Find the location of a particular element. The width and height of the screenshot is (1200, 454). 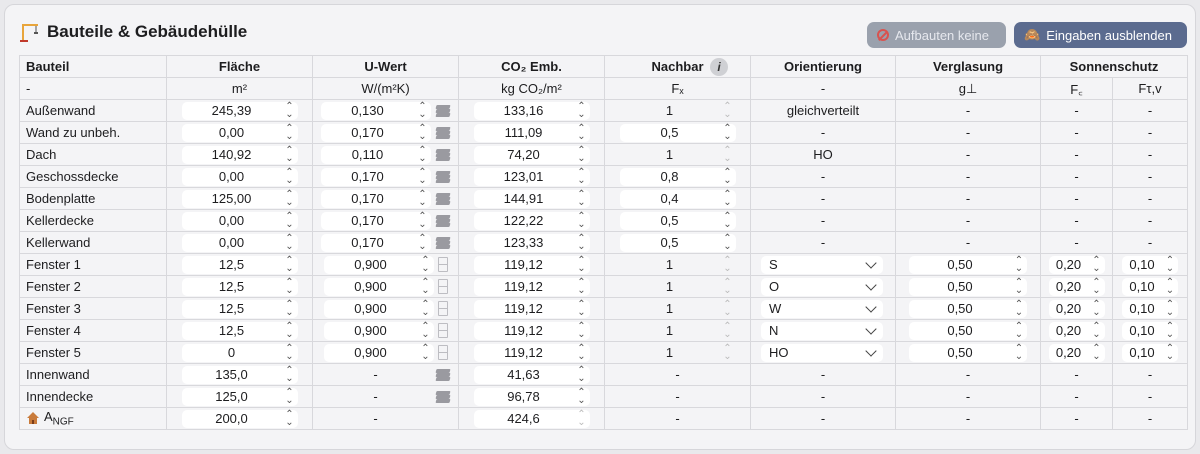

orientierung-select: HO is located at coordinates (822, 352).